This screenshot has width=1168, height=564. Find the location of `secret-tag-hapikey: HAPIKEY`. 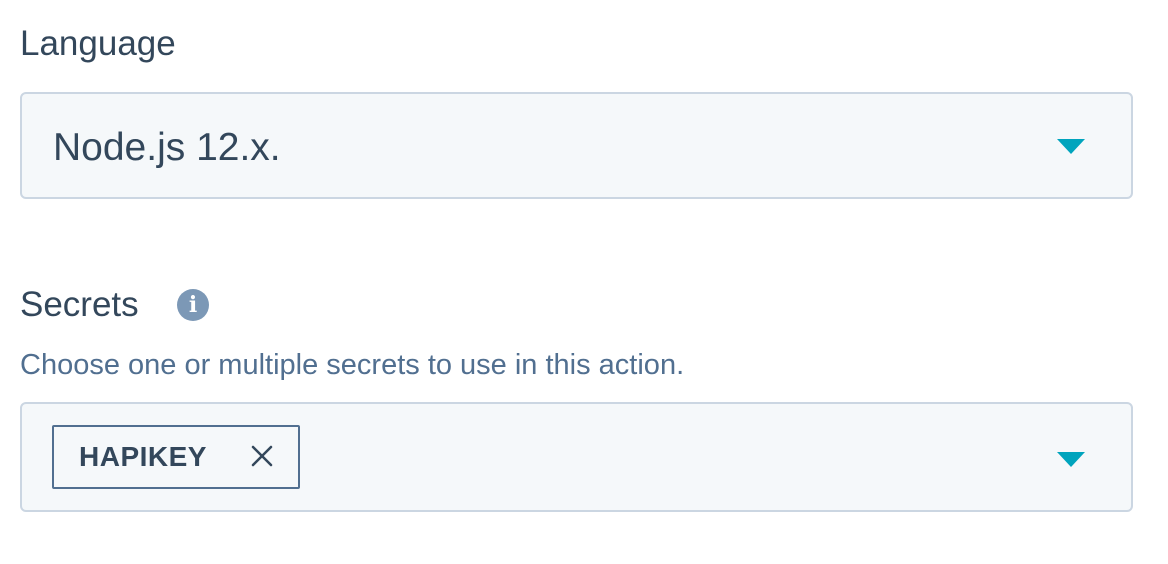

secret-tag-hapikey: HAPIKEY is located at coordinates (176, 457).